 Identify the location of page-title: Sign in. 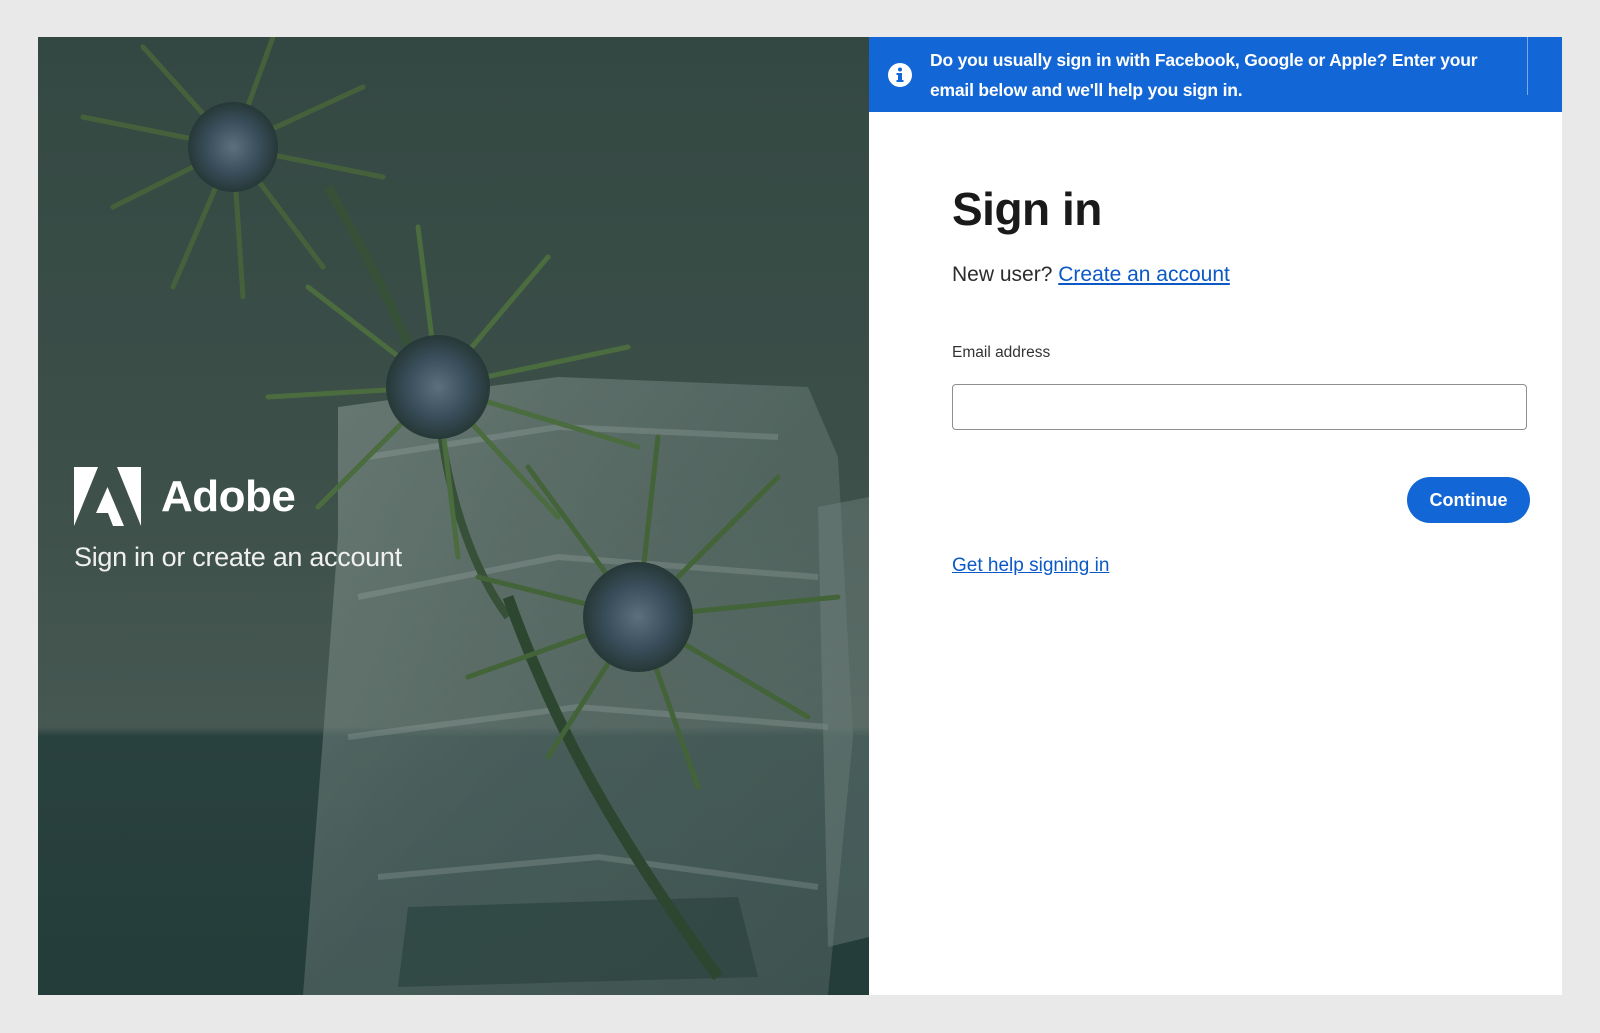
(1027, 209).